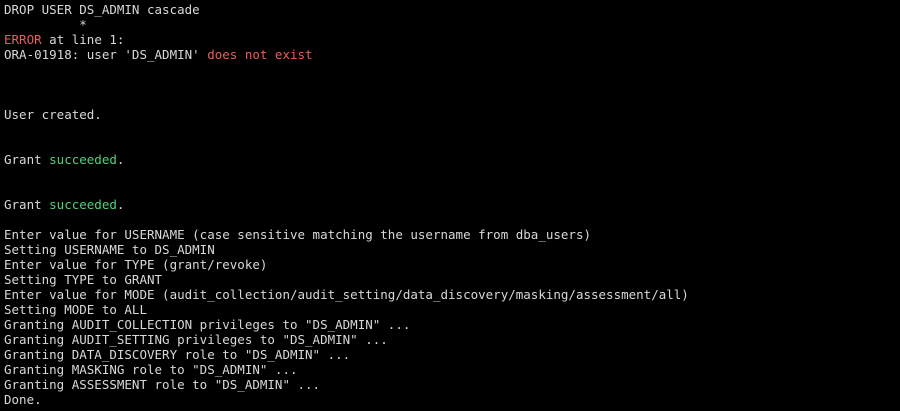 The width and height of the screenshot is (900, 411). Describe the element at coordinates (452, 24) in the screenshot. I see `terminal-line: *` at that location.